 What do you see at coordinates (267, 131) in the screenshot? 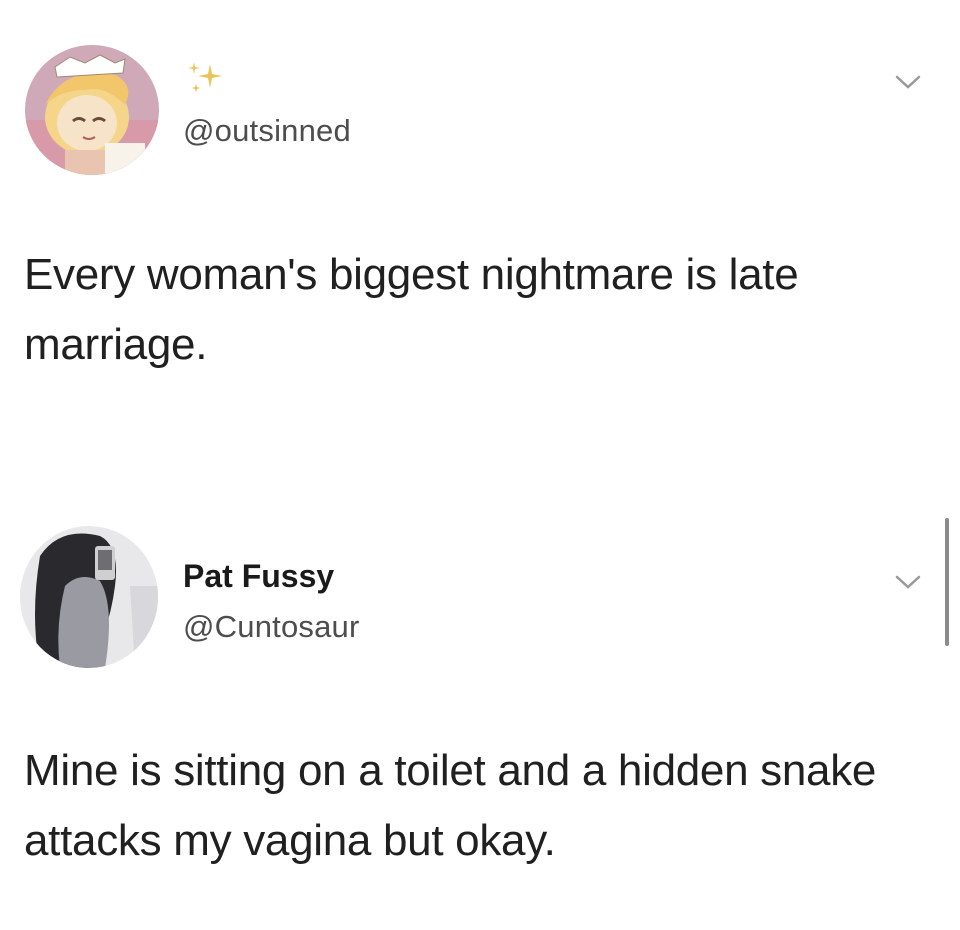
I see `user-handle: @outsinned` at bounding box center [267, 131].